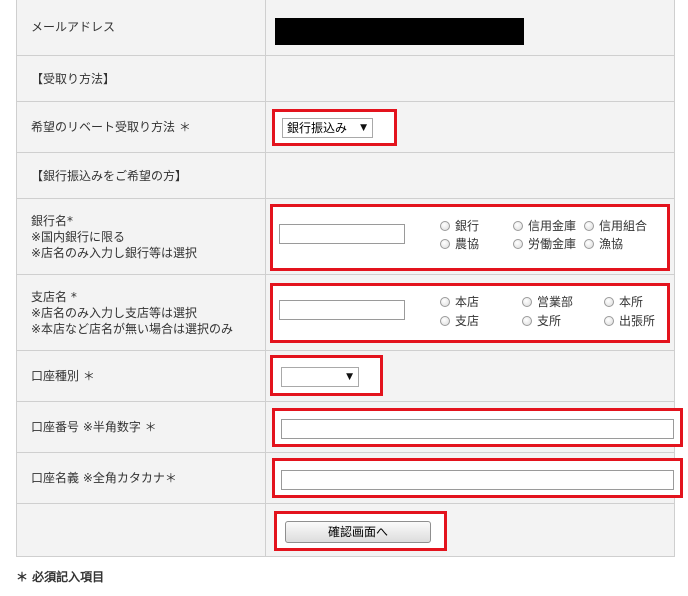  What do you see at coordinates (459, 243) in the screenshot?
I see `bank-type-radio-nokyo: 農協` at bounding box center [459, 243].